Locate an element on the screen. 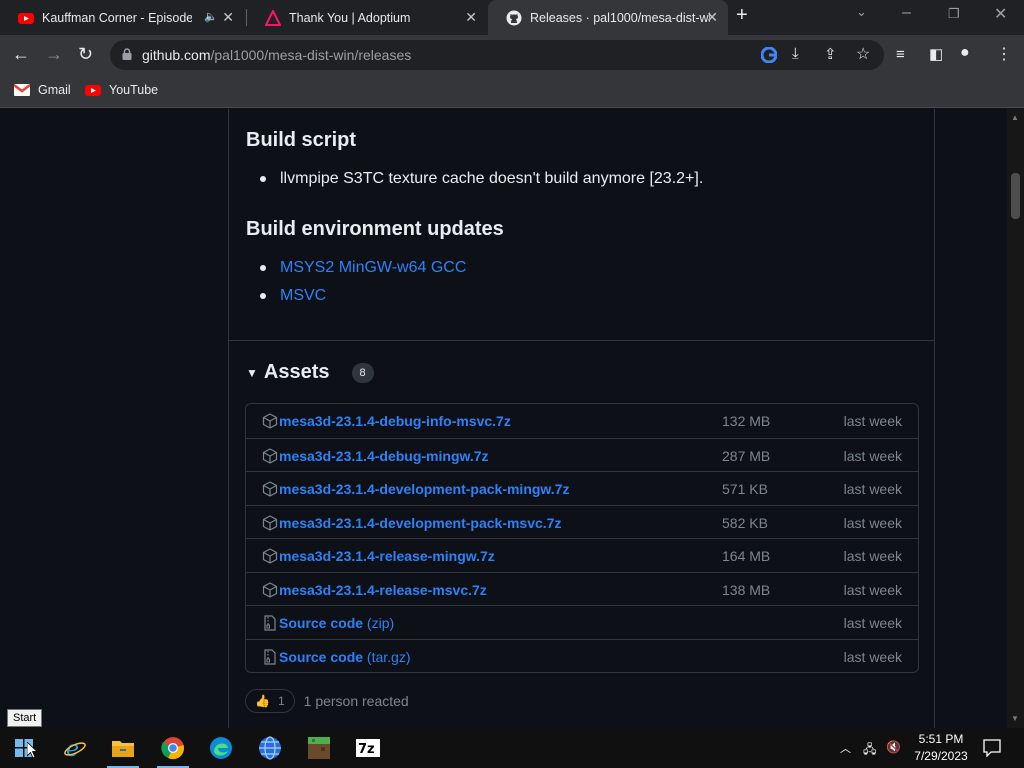 The width and height of the screenshot is (1024, 768). restore-icon: ❐ is located at coordinates (954, 14).